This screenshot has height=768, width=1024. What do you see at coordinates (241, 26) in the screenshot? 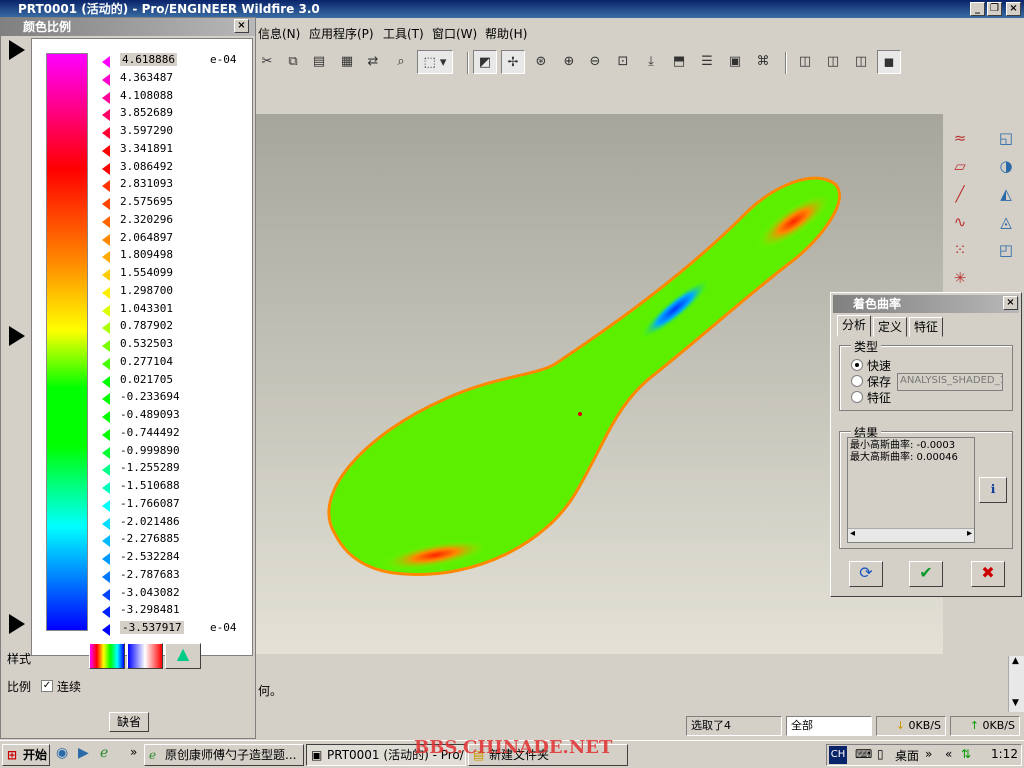
I see `color-scale-close-button: ×` at bounding box center [241, 26].